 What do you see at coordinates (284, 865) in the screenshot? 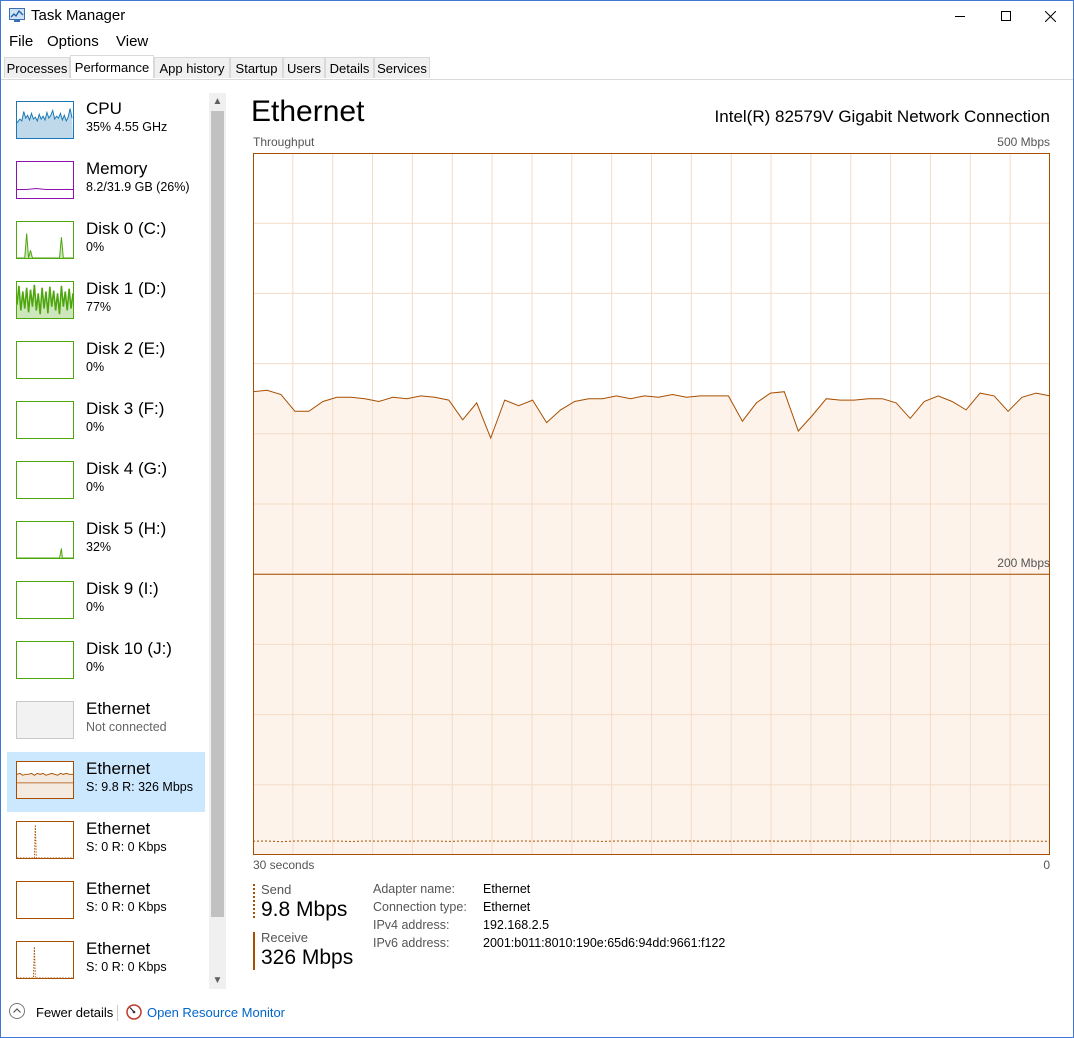
I see `axis-left-label: 30 seconds` at bounding box center [284, 865].